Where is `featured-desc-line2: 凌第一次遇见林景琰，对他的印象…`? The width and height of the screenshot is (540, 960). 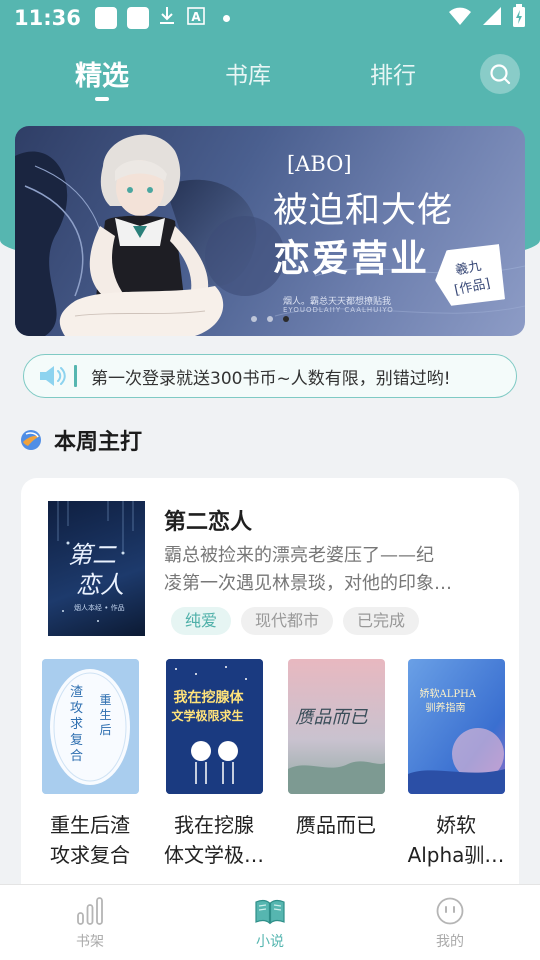
featured-desc-line2: 凌第一次遇见林景琰，对他的印象… is located at coordinates (308, 583).